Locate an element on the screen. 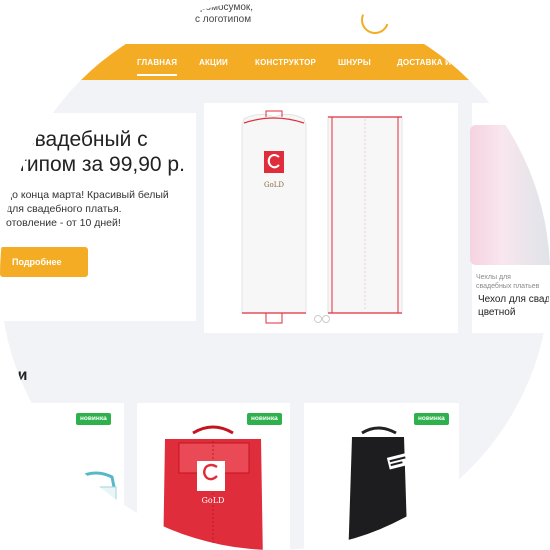  section-title: нки is located at coordinates (14, 375).